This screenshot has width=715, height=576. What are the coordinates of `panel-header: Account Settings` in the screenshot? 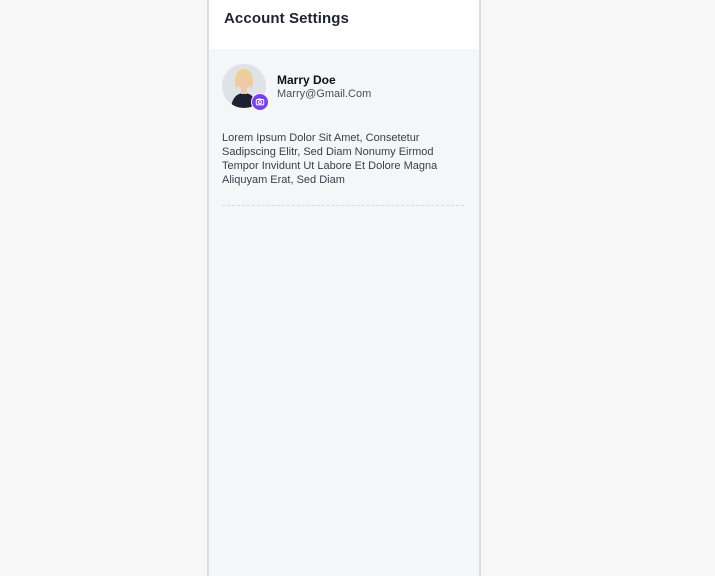 It's located at (344, 24).